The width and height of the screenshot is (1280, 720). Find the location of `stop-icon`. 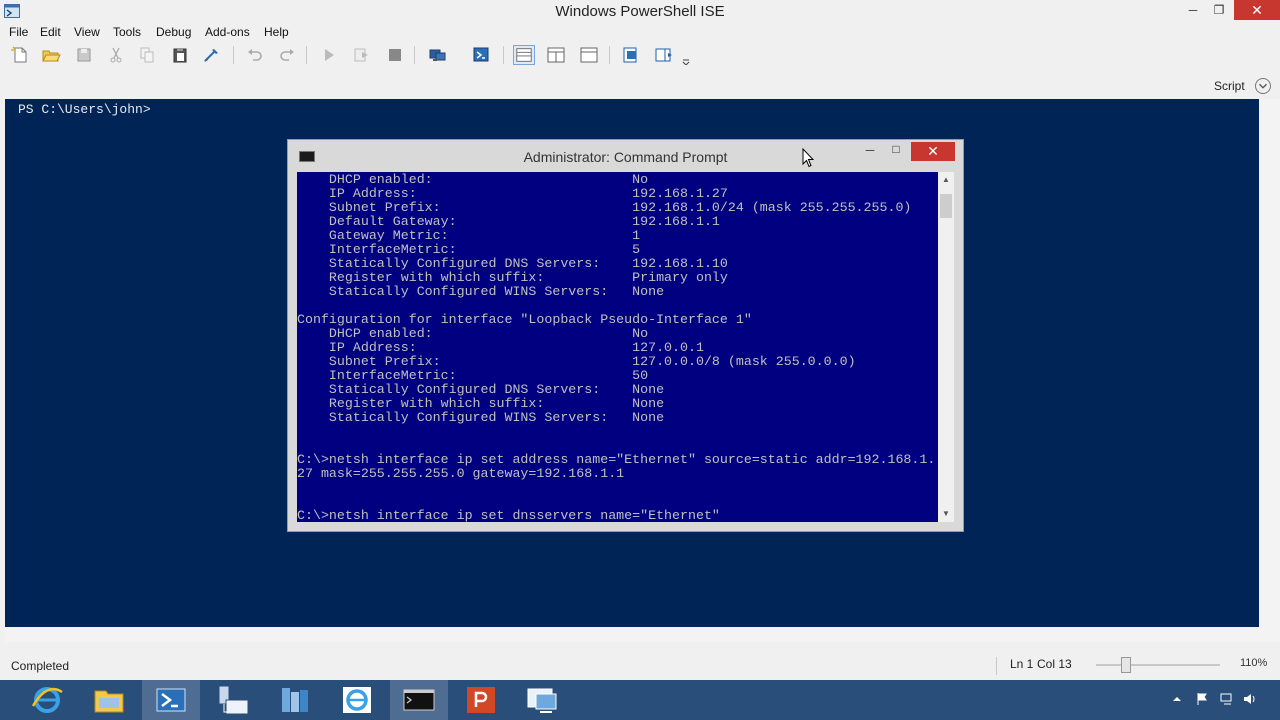

stop-icon is located at coordinates (395, 55).